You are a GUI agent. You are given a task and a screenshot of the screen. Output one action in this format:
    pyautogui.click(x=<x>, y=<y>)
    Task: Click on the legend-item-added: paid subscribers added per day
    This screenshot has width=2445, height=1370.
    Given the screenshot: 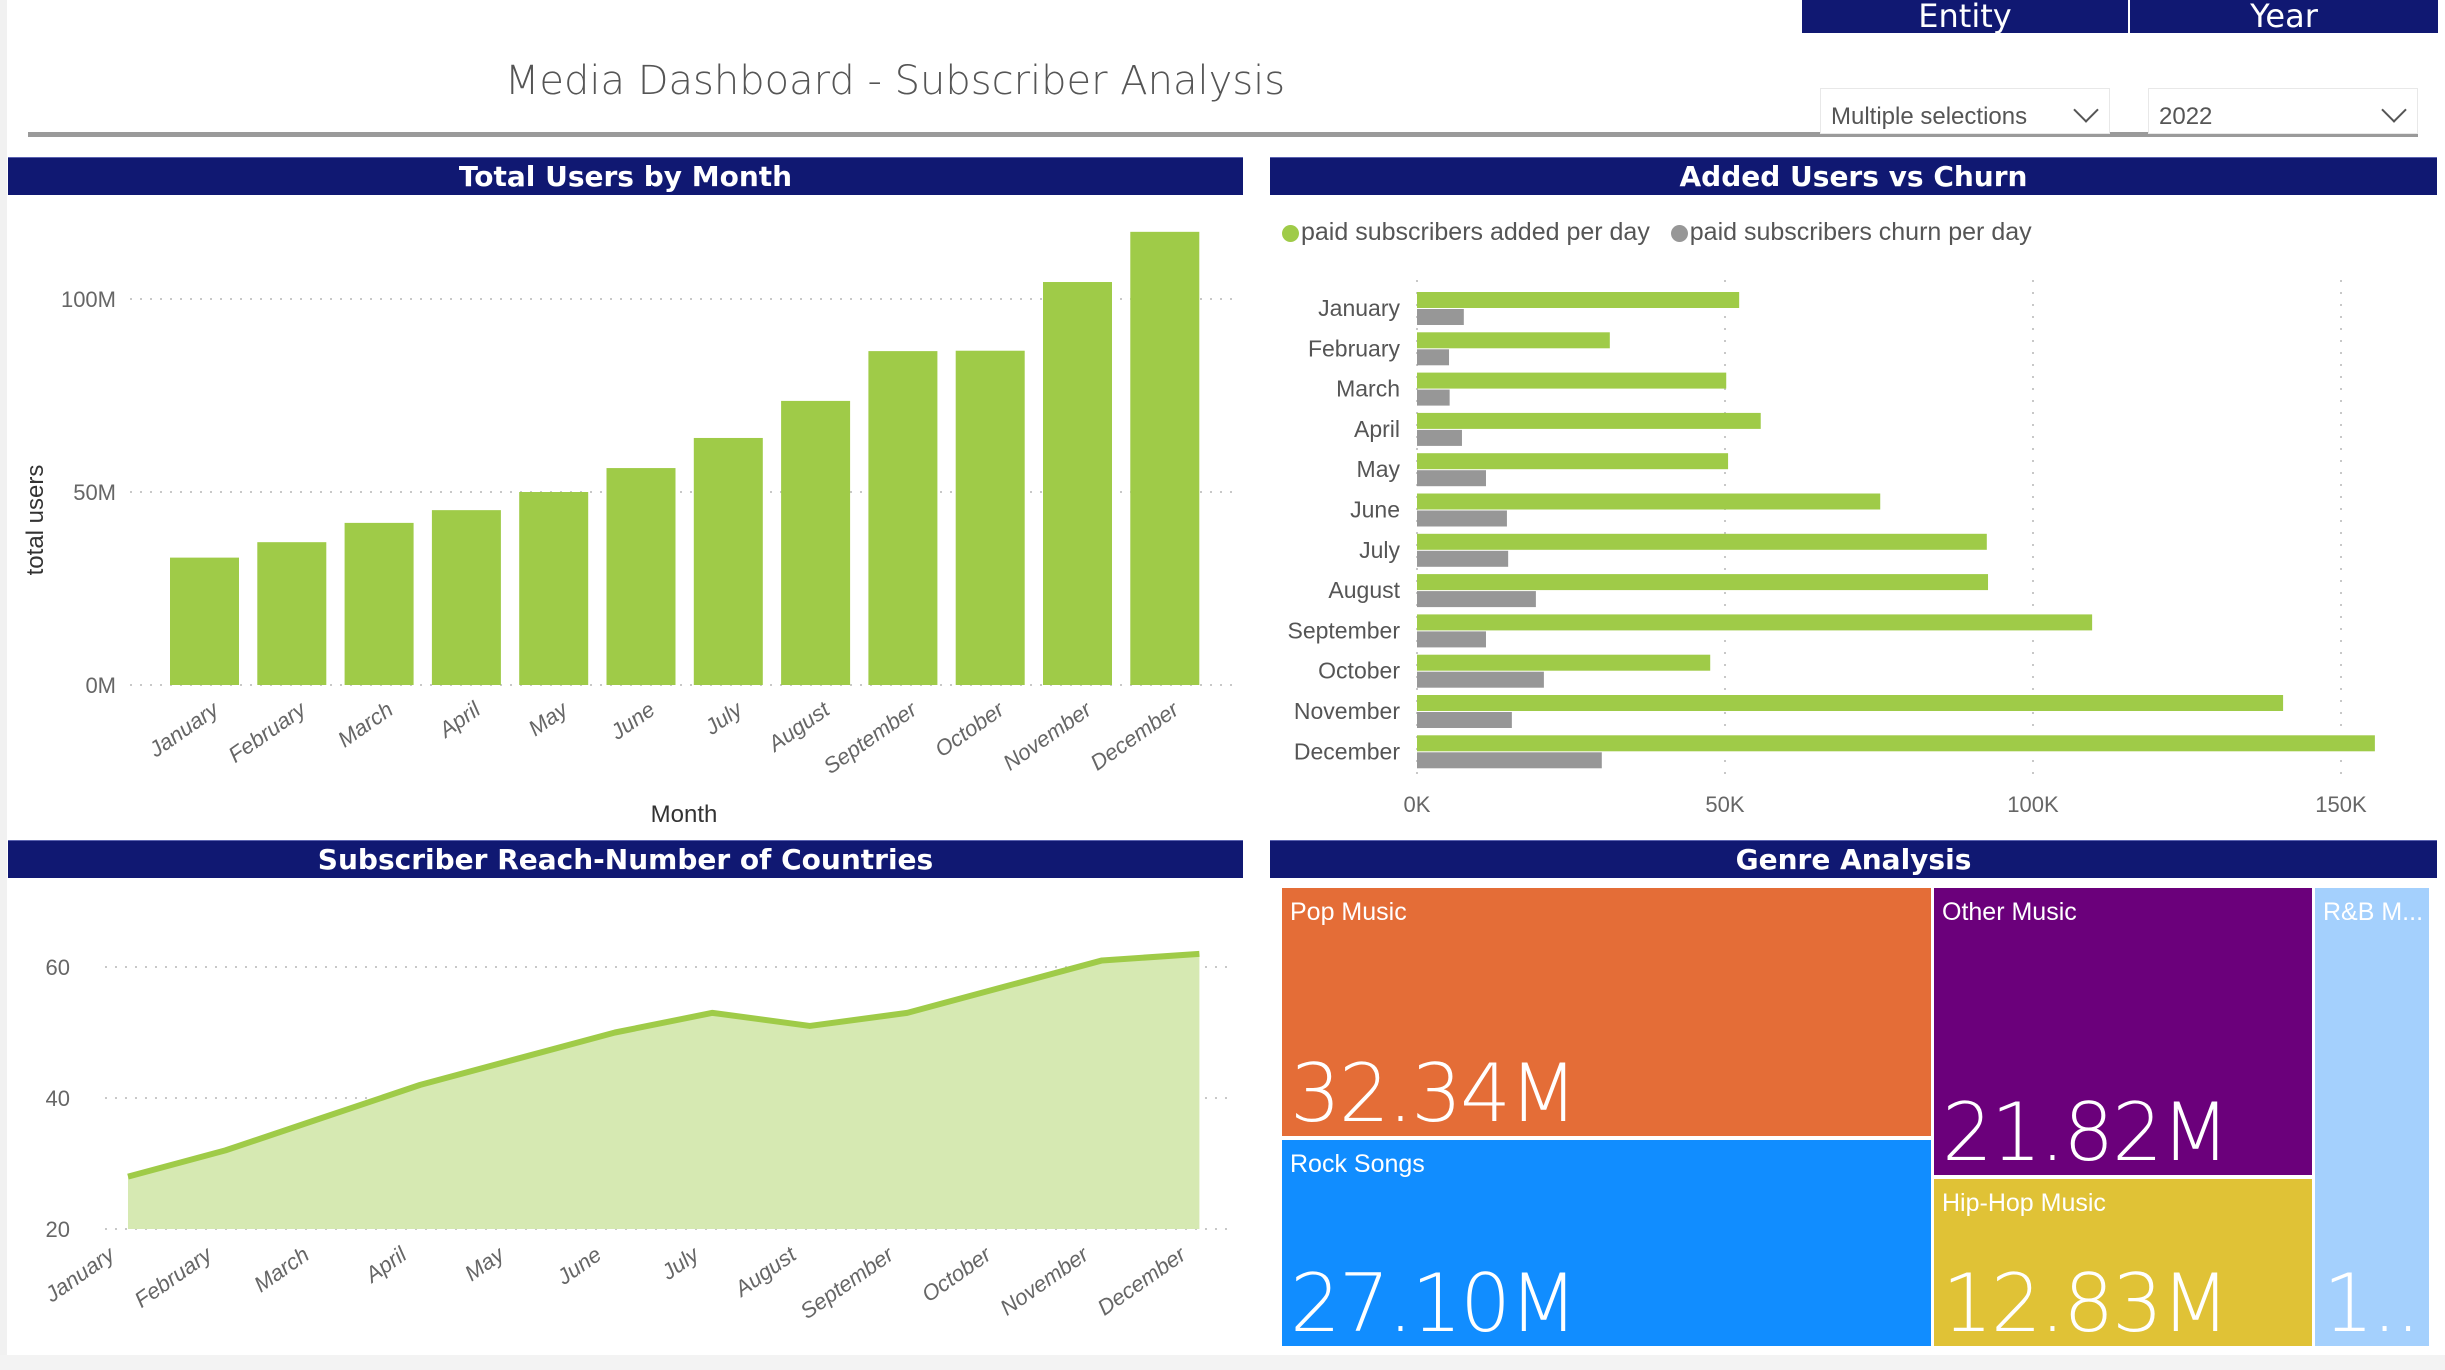 What is the action you would take?
    pyautogui.click(x=1466, y=232)
    